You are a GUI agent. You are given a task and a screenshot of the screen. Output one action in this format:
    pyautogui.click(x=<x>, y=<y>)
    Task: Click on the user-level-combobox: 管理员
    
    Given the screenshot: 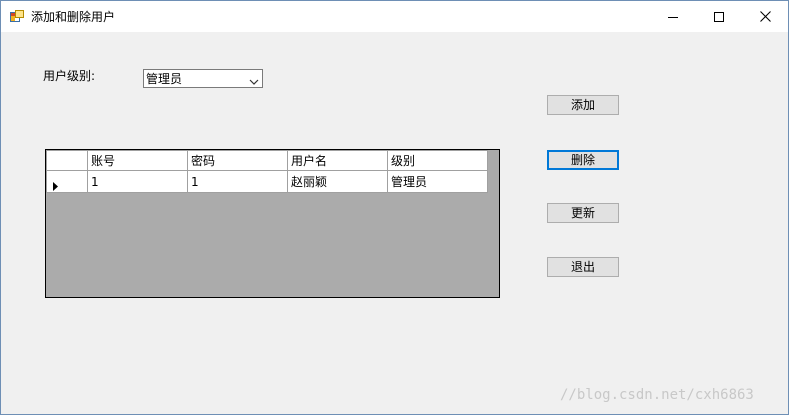 What is the action you would take?
    pyautogui.click(x=203, y=78)
    